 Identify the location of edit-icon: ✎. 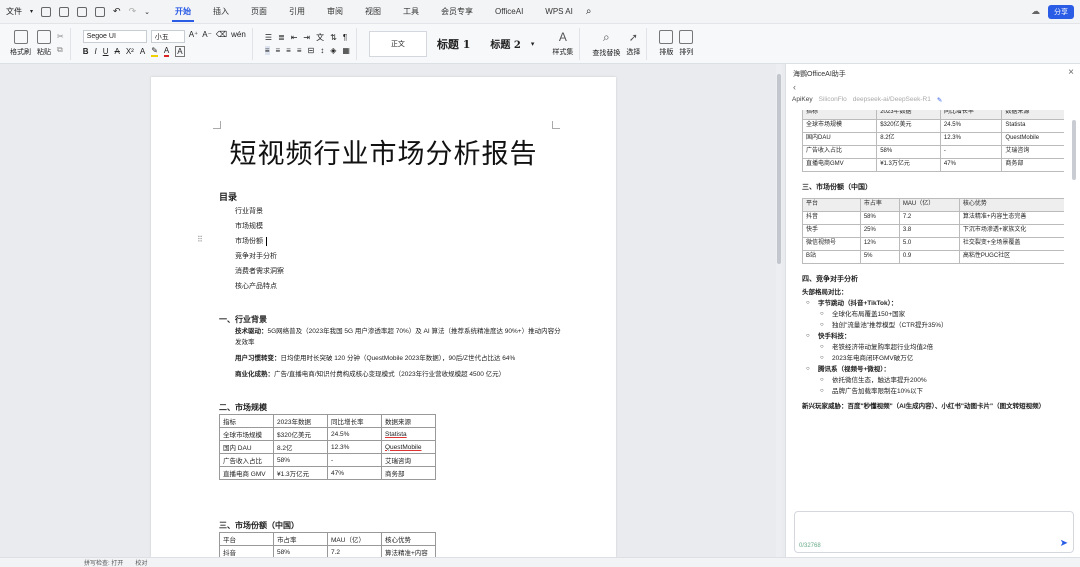
(939, 100).